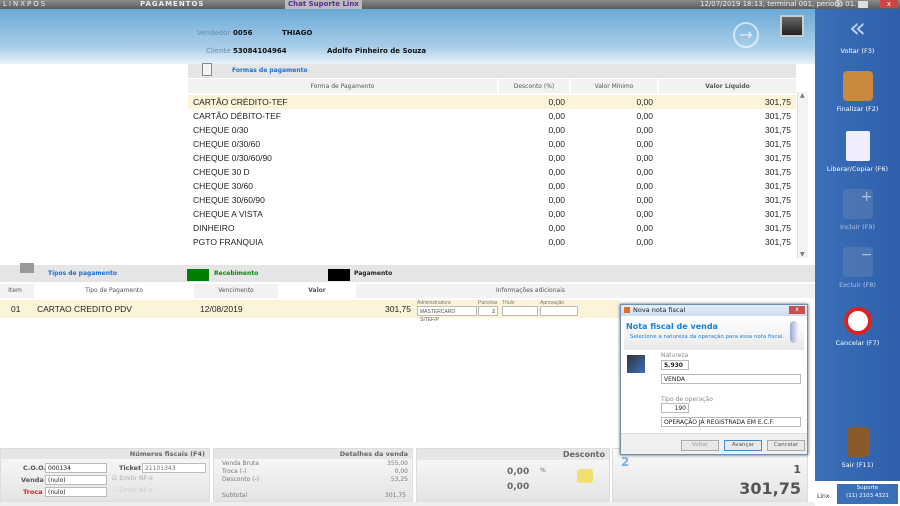  Describe the element at coordinates (492, 228) in the screenshot. I see `payment-form-row: DINHEIRO 0,00 0,00 301,75` at that location.